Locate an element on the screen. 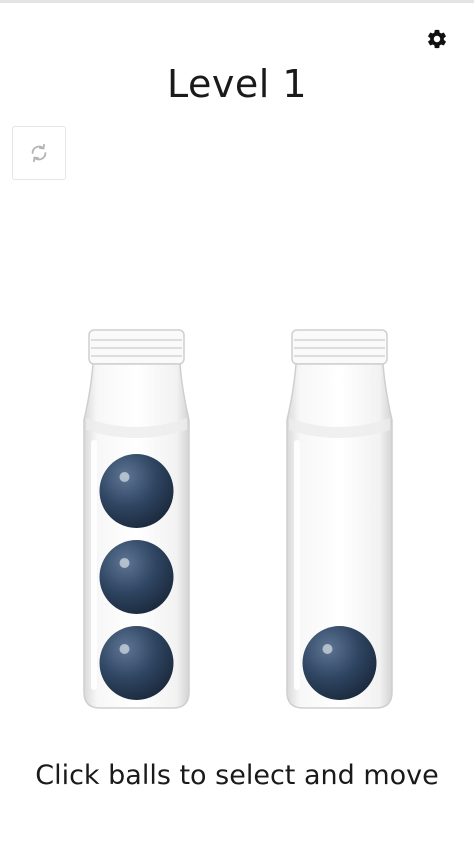  gear-icon is located at coordinates (437, 39).